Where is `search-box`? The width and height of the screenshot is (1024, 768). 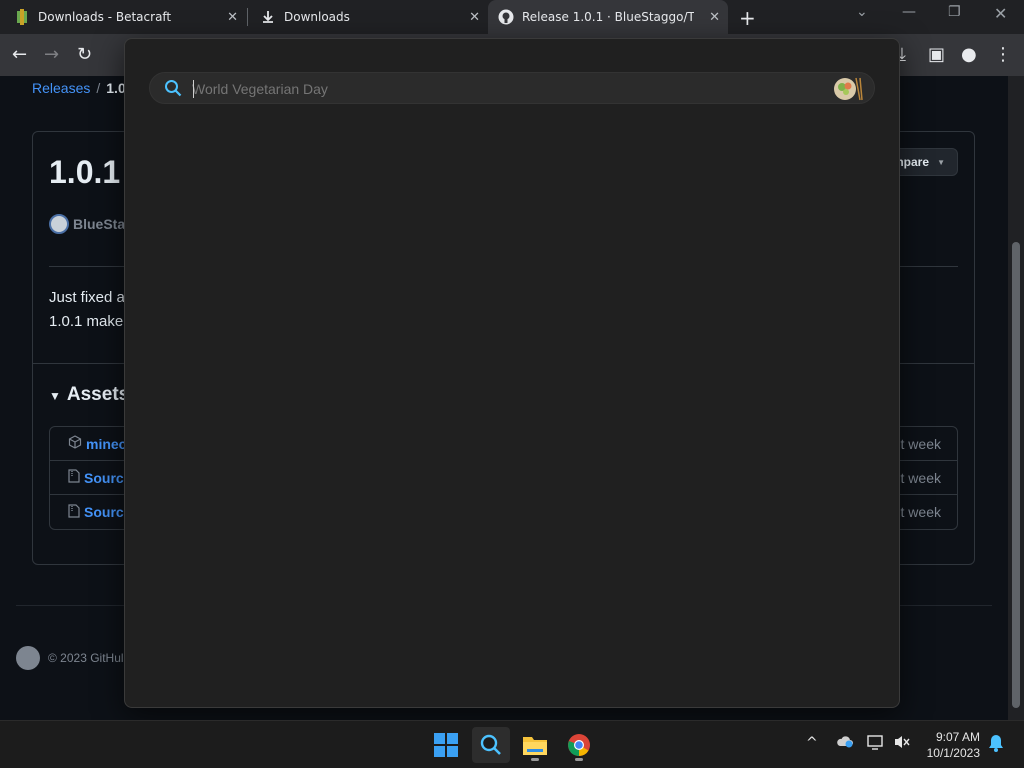
search-box is located at coordinates (512, 88).